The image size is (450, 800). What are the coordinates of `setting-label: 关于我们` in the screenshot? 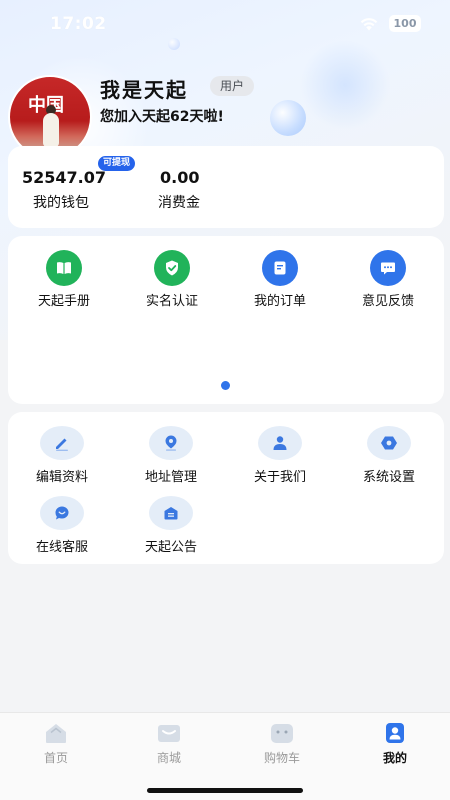 It's located at (279, 477).